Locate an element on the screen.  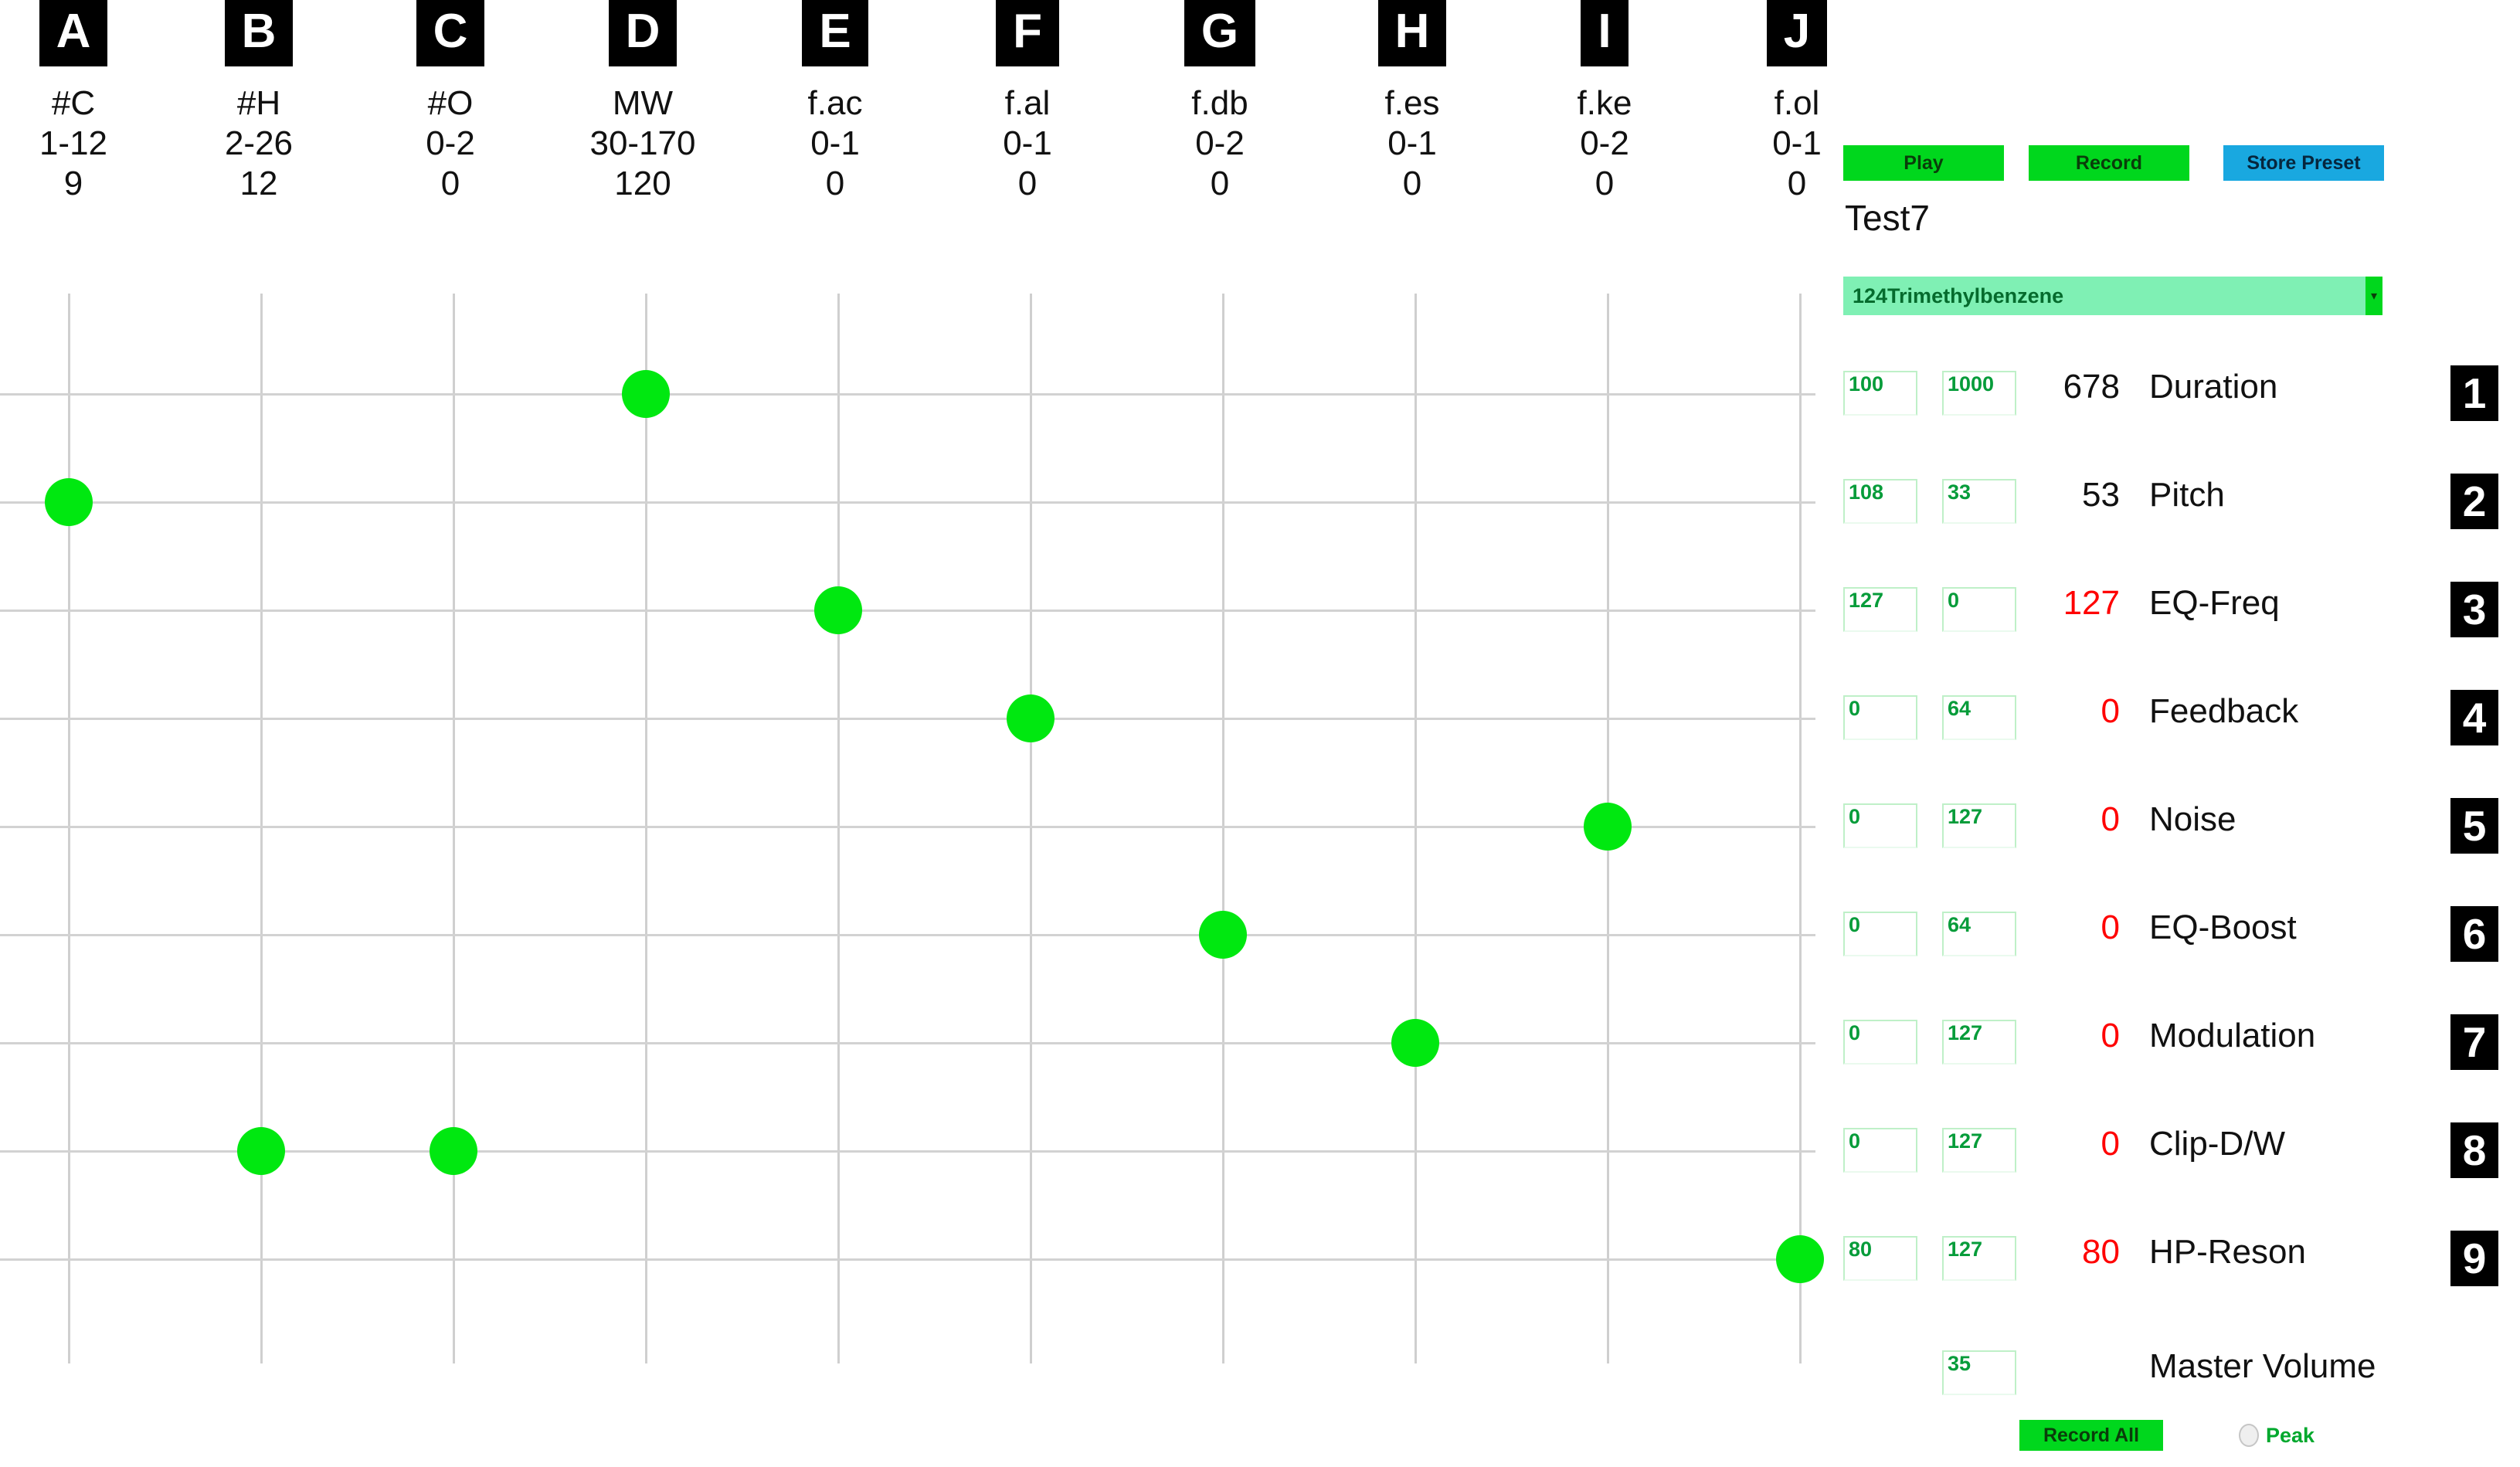
column-badge-d: D is located at coordinates (643, 33).